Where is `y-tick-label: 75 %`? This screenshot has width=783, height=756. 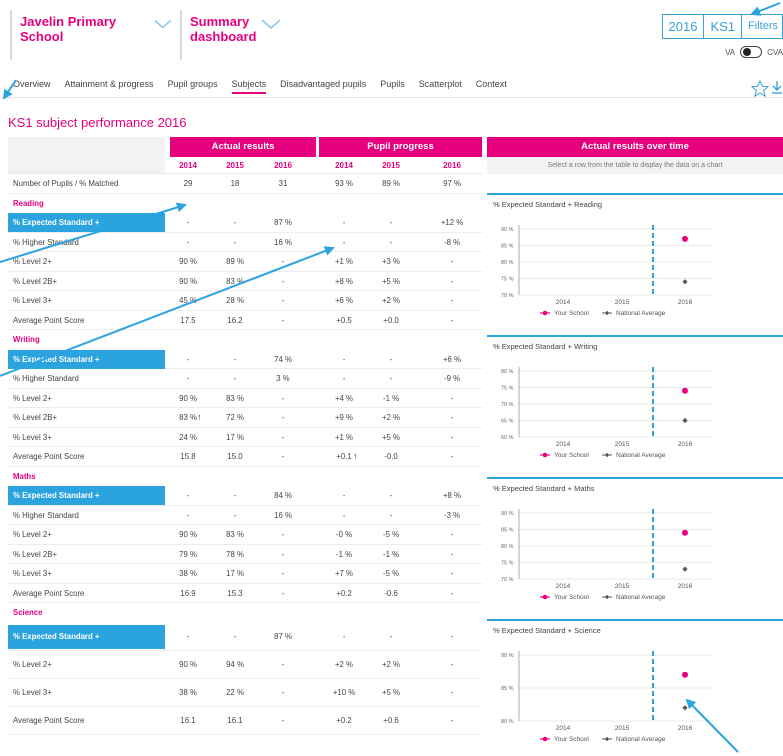
y-tick-label: 75 % is located at coordinates (507, 564).